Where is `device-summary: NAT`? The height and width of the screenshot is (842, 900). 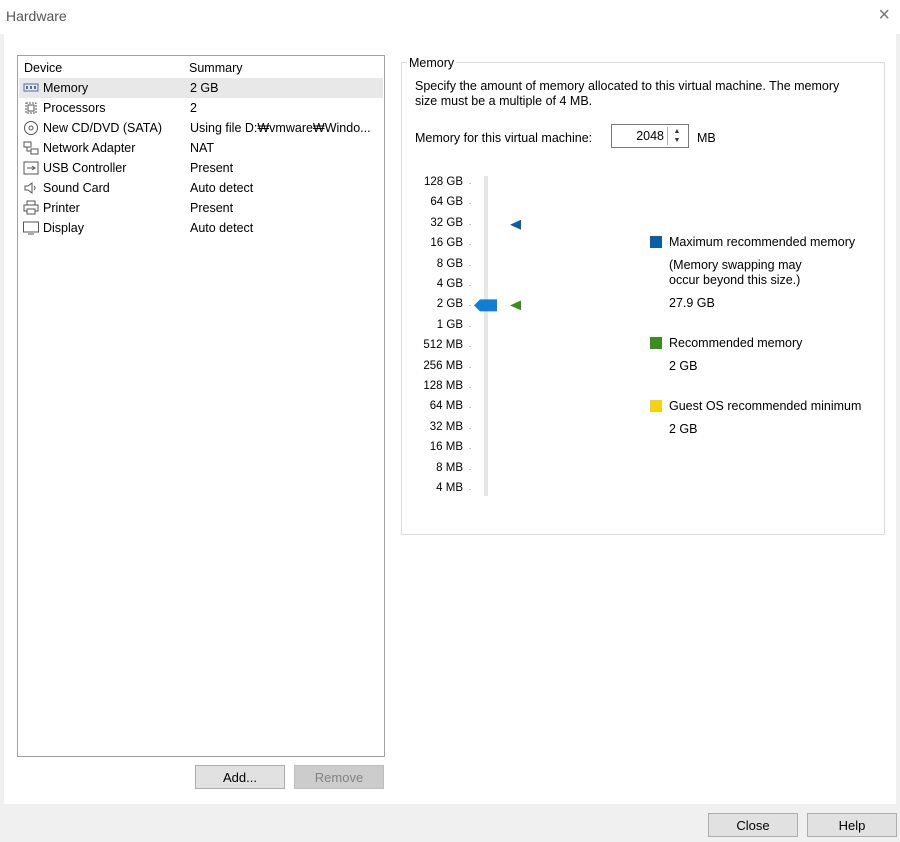 device-summary: NAT is located at coordinates (202, 148).